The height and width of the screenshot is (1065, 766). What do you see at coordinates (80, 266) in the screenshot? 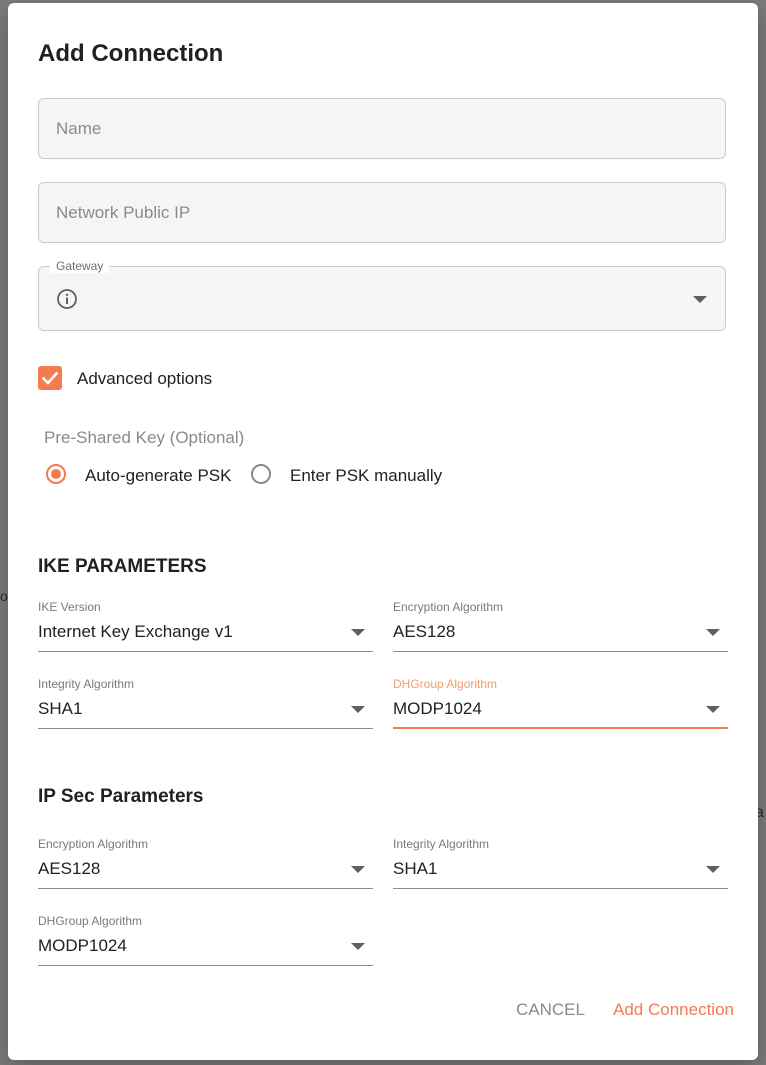
I see `gateway-label: Gateway` at bounding box center [80, 266].